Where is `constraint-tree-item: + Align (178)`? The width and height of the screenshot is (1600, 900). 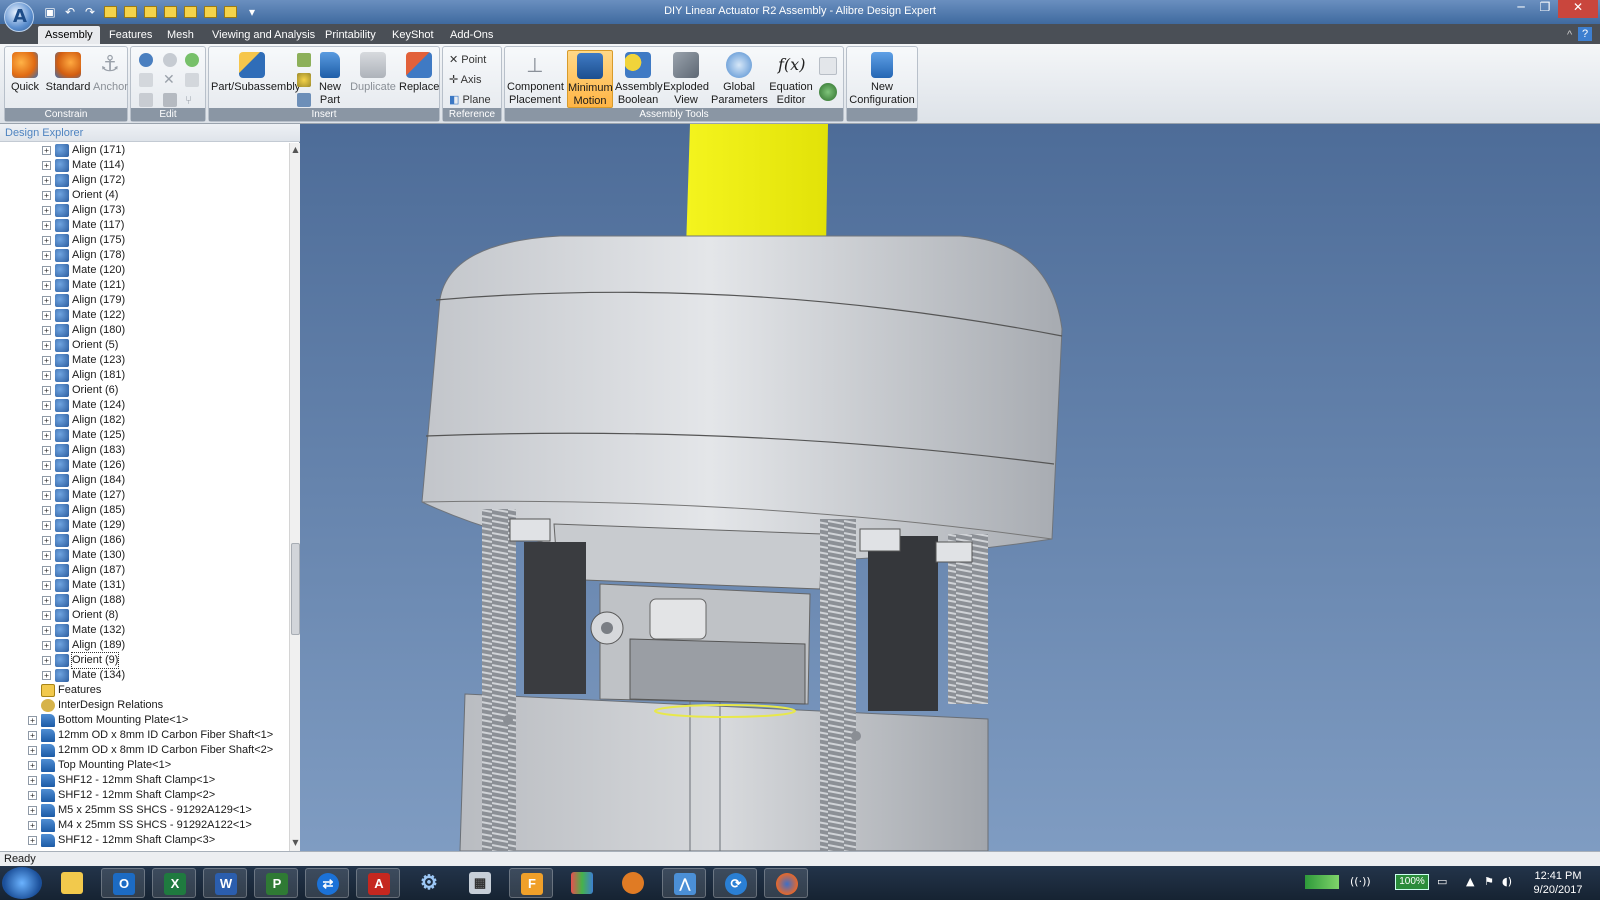 constraint-tree-item: + Align (178) is located at coordinates (144, 255).